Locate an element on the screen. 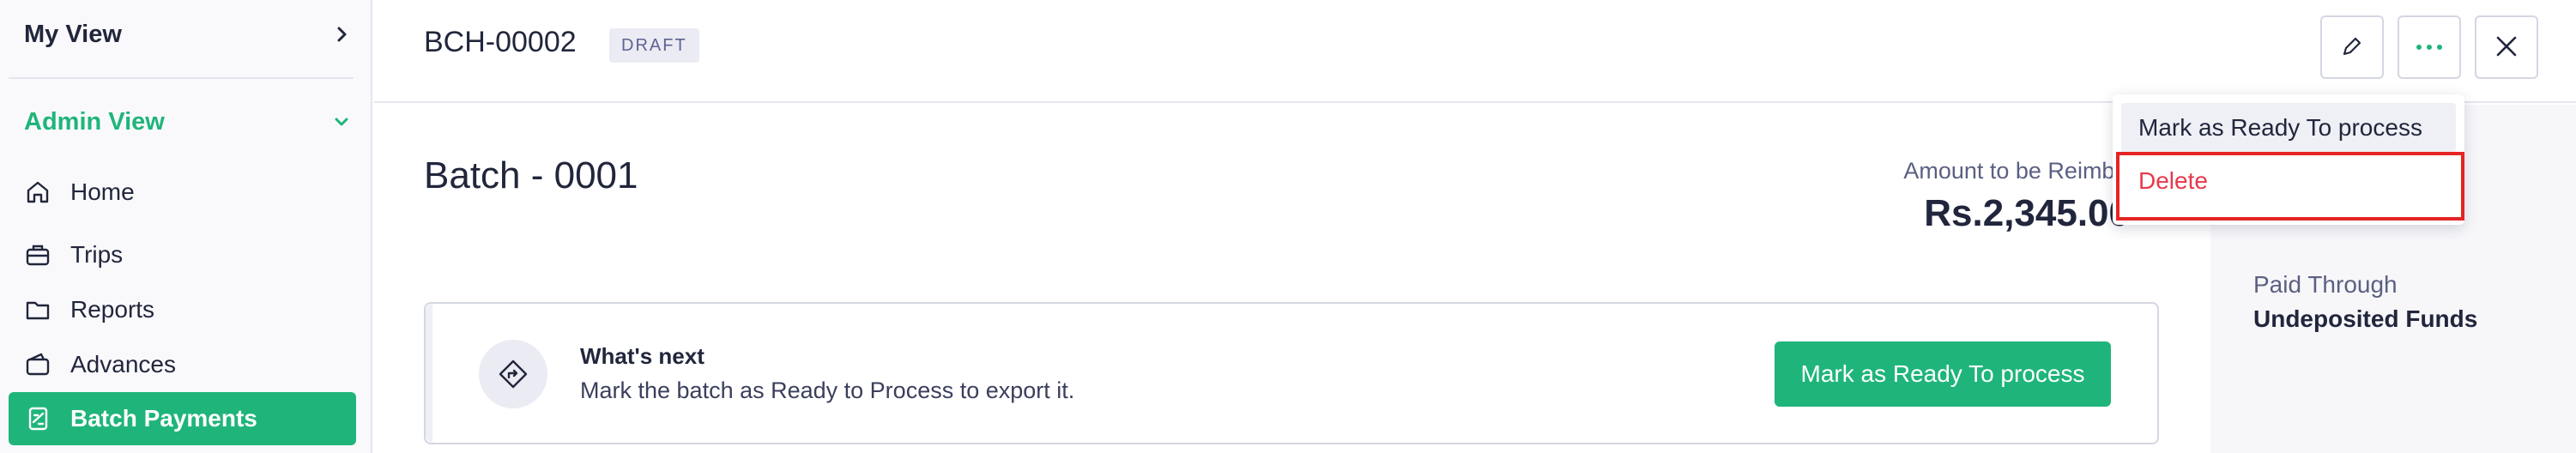  chevron-right-icon is located at coordinates (342, 34).